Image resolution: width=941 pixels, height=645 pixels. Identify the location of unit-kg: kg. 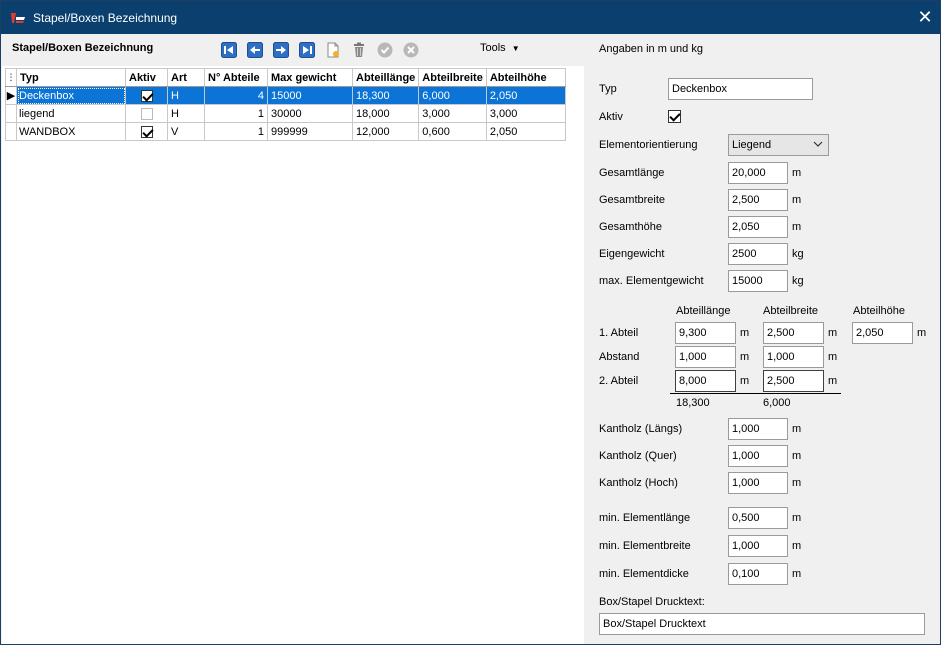
(798, 281).